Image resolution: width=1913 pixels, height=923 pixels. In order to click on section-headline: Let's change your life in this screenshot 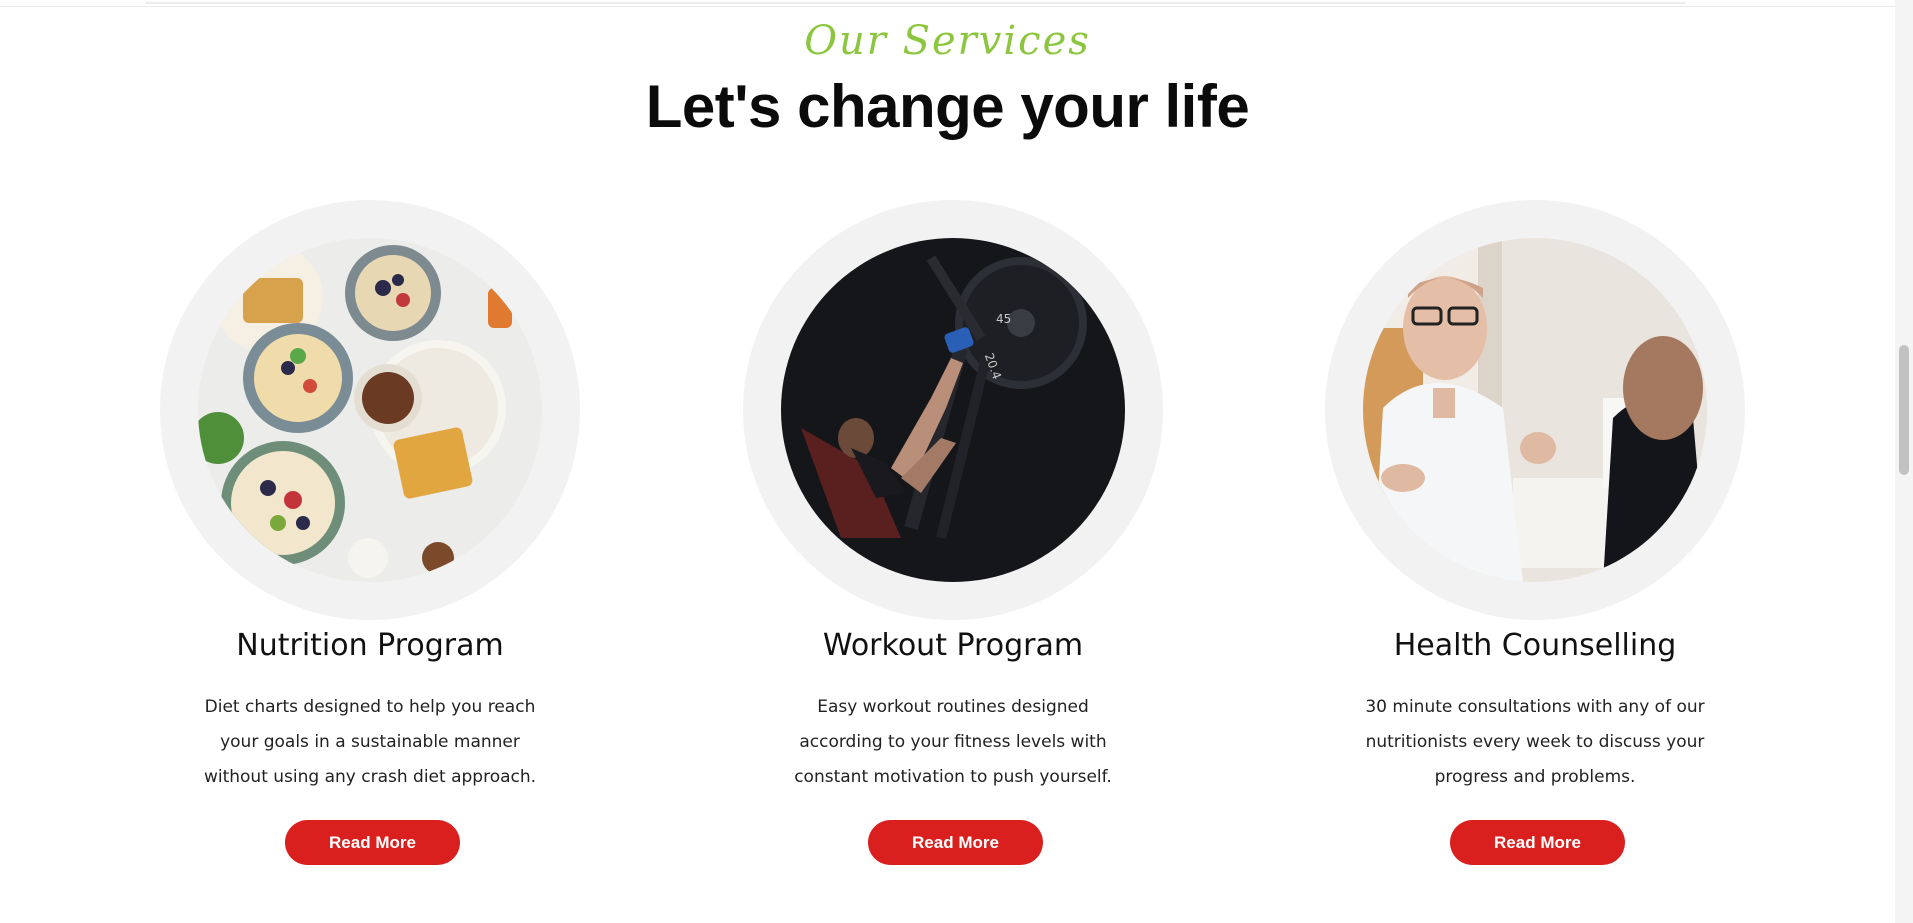, I will do `click(947, 106)`.